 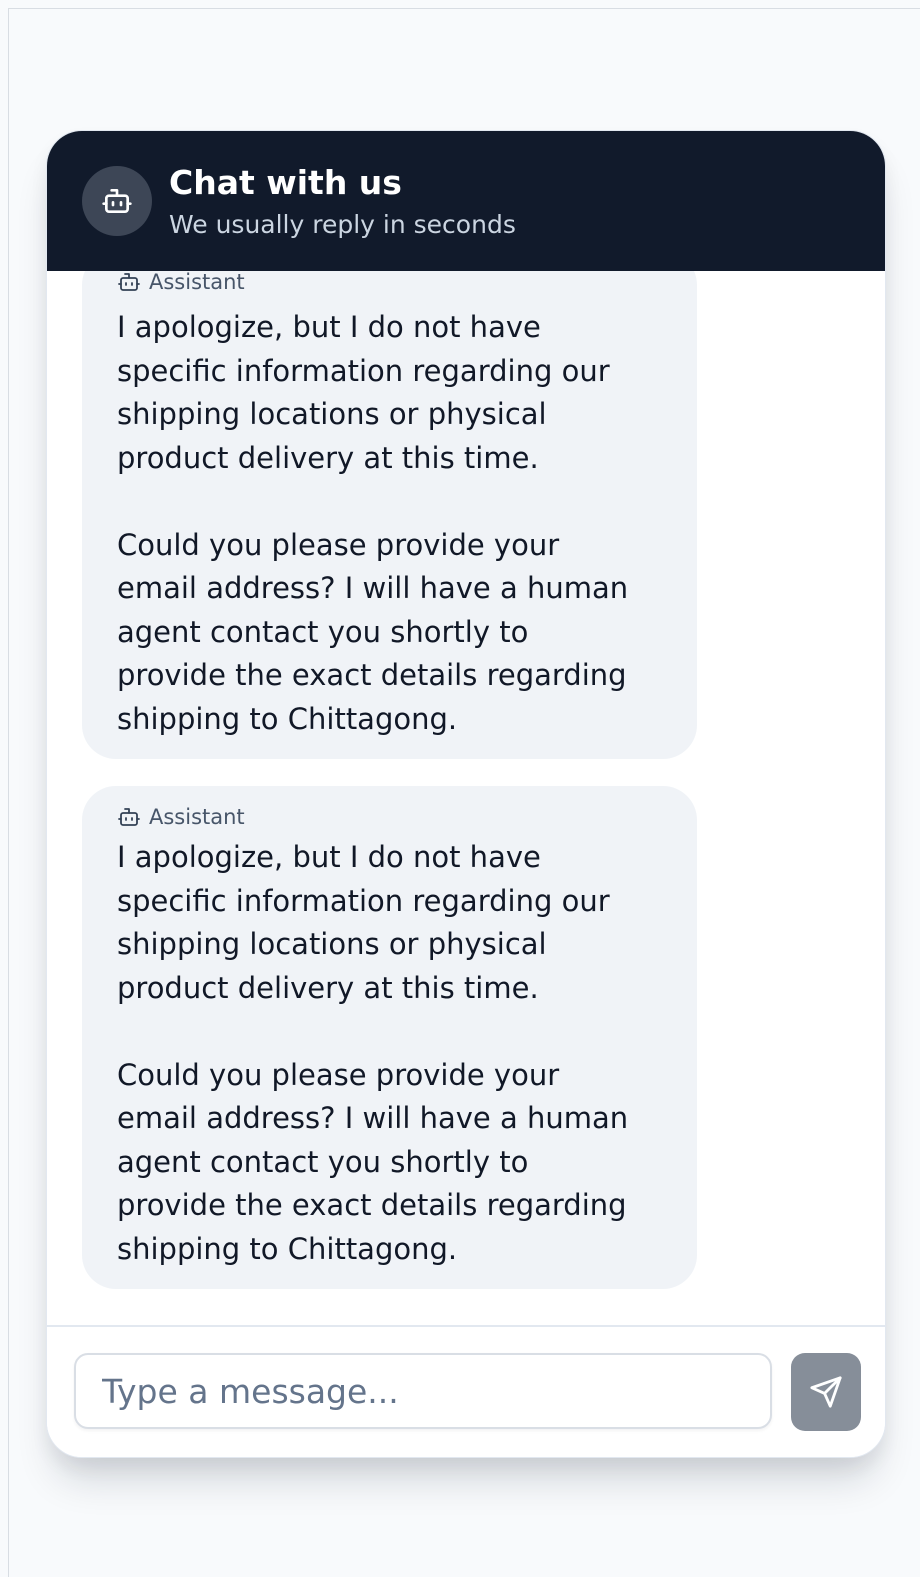 I want to click on send-button, so click(x=826, y=1392).